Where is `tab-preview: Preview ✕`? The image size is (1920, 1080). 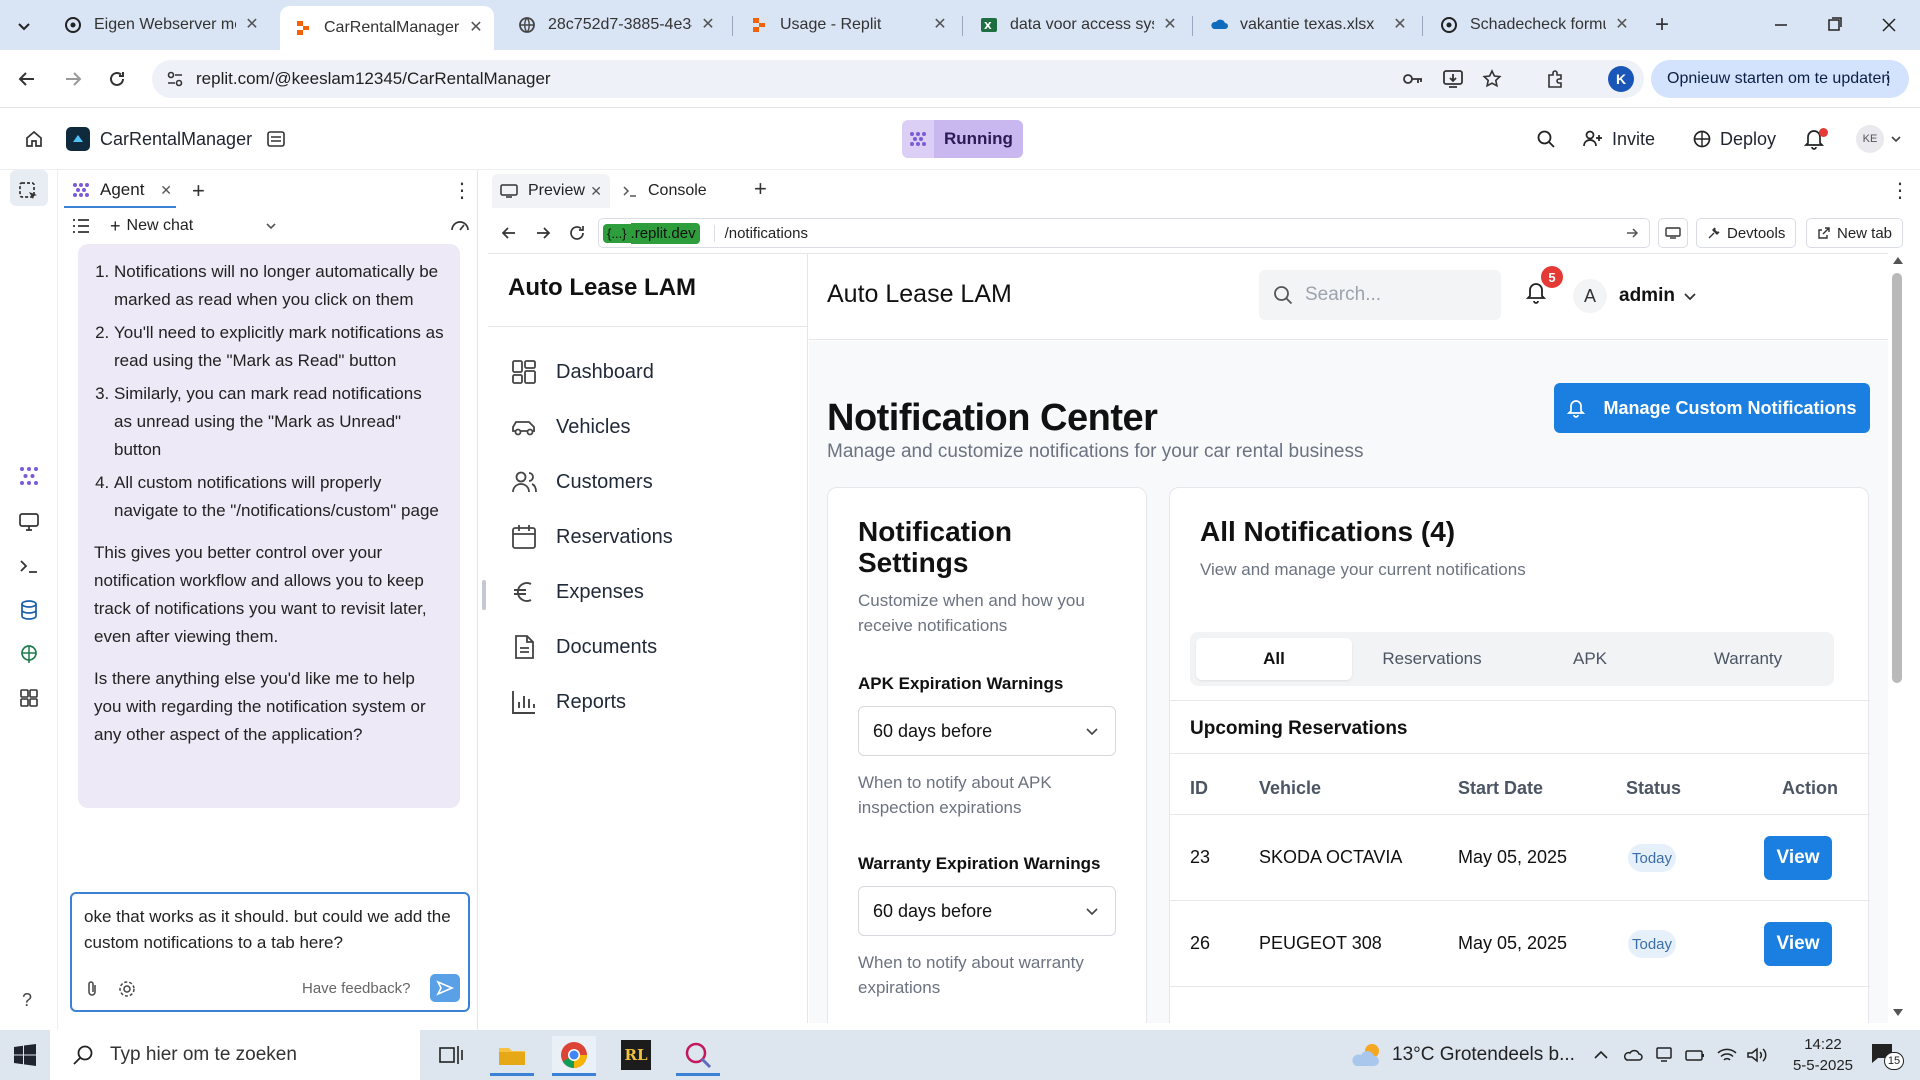
tab-preview: Preview ✕ is located at coordinates (551, 191).